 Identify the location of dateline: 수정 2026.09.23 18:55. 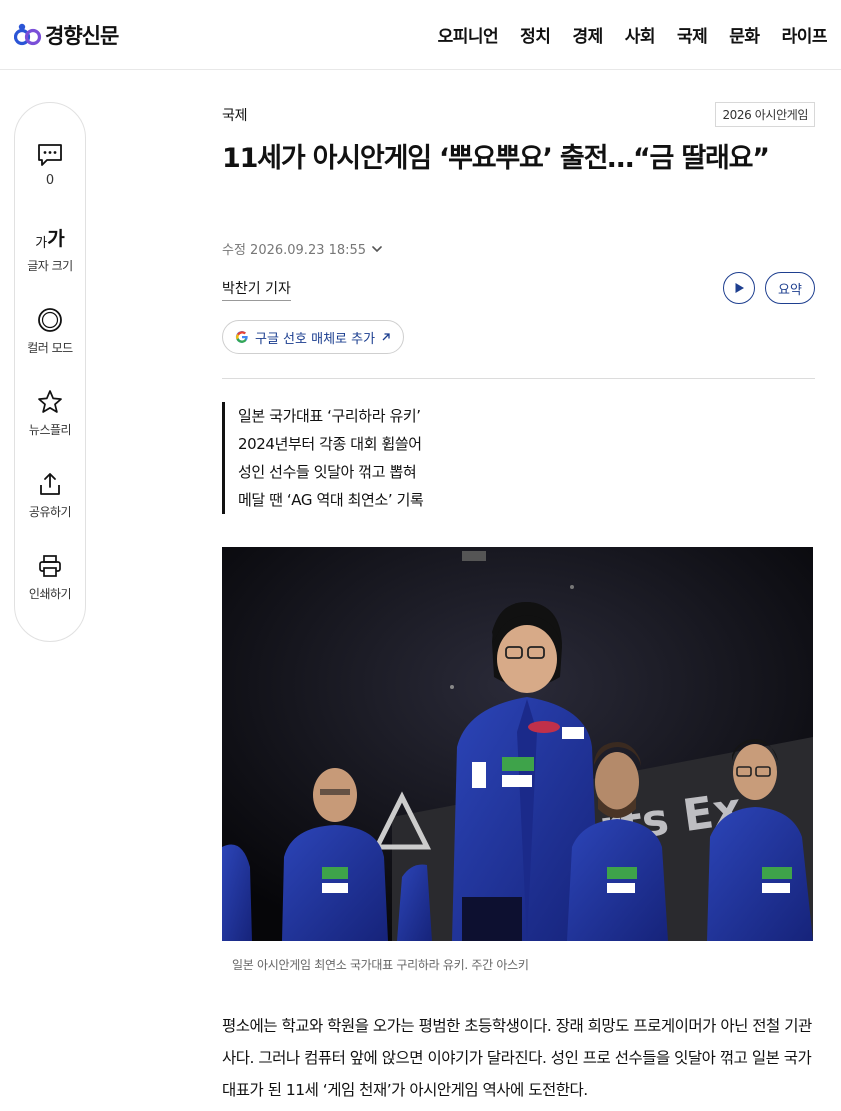
(303, 248).